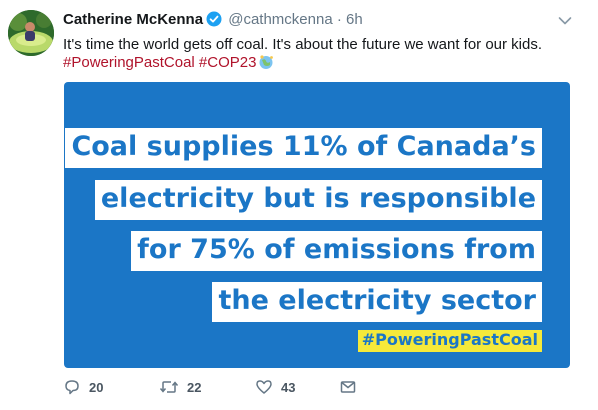 This screenshot has height=410, width=598. I want to click on like-count: 43, so click(288, 387).